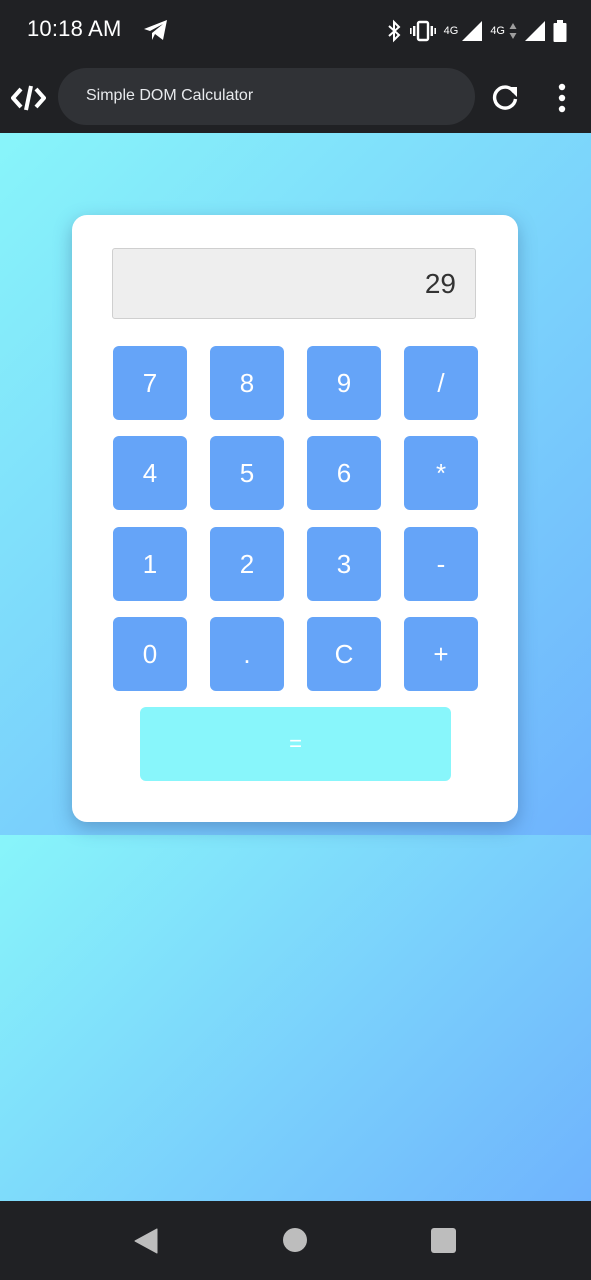 The height and width of the screenshot is (1280, 591). I want to click on vibrate-icon, so click(422, 31).